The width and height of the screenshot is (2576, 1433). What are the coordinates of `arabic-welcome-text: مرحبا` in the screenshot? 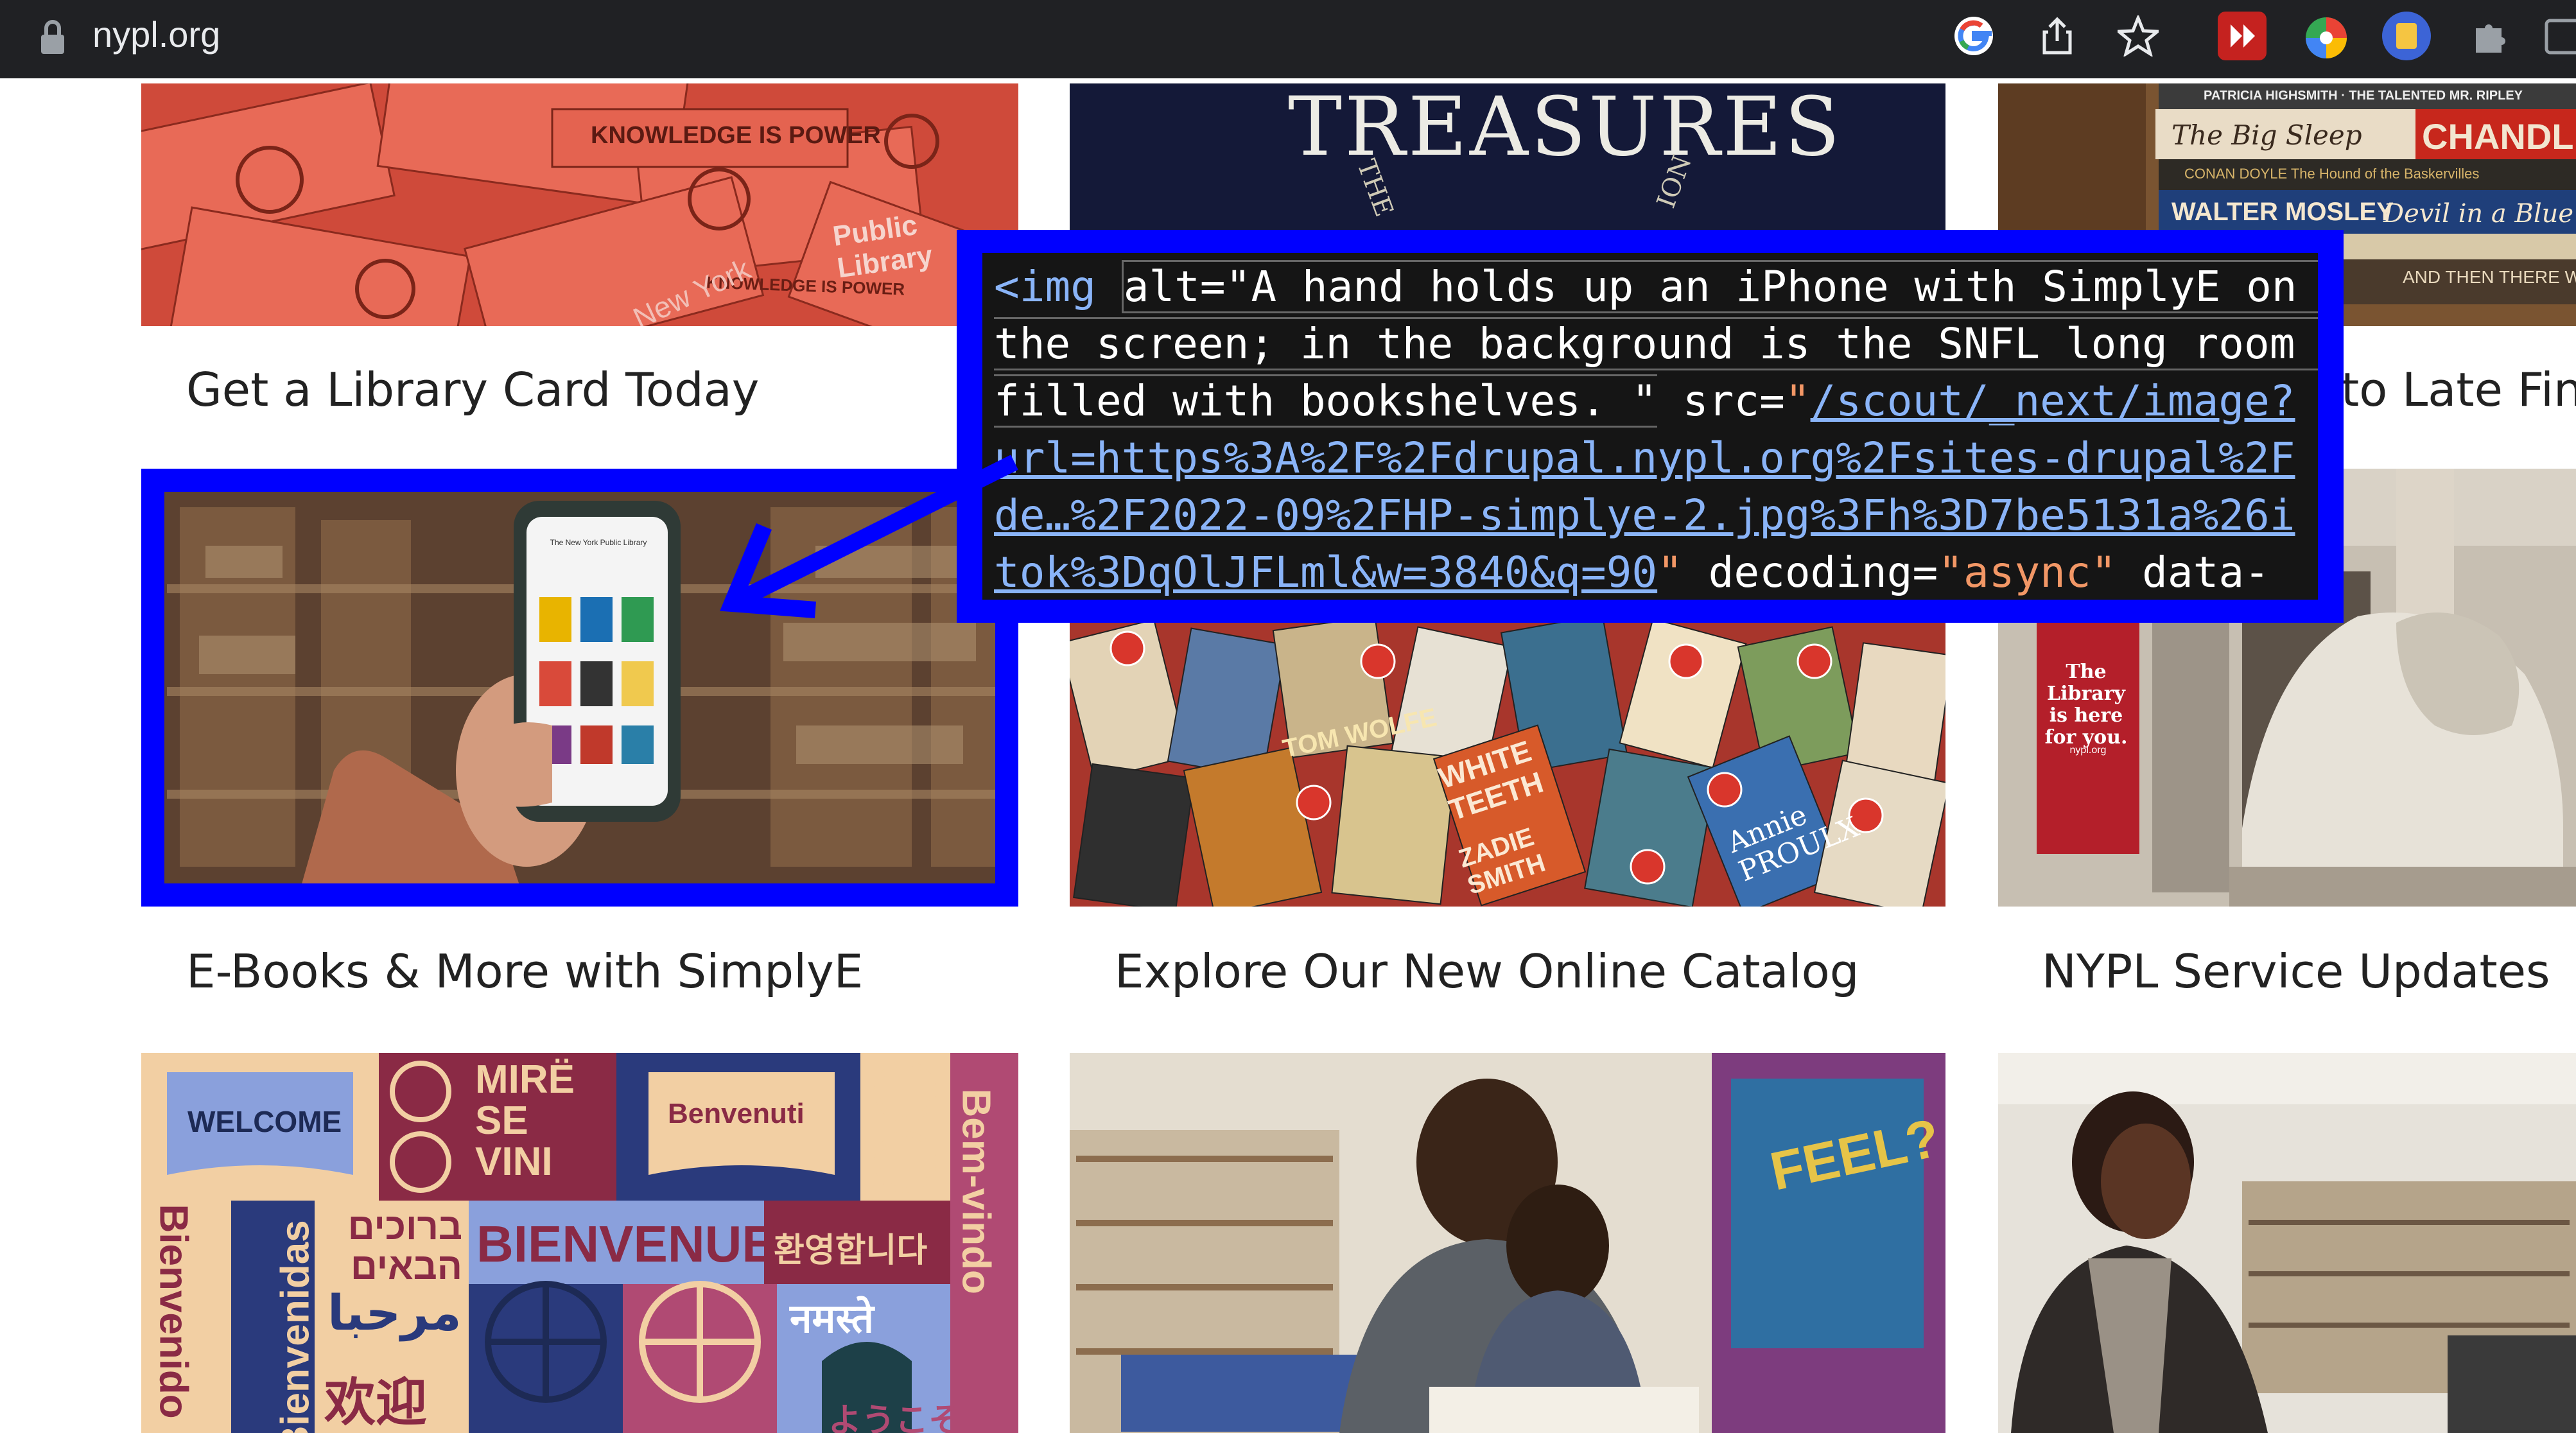 It's located at (394, 1313).